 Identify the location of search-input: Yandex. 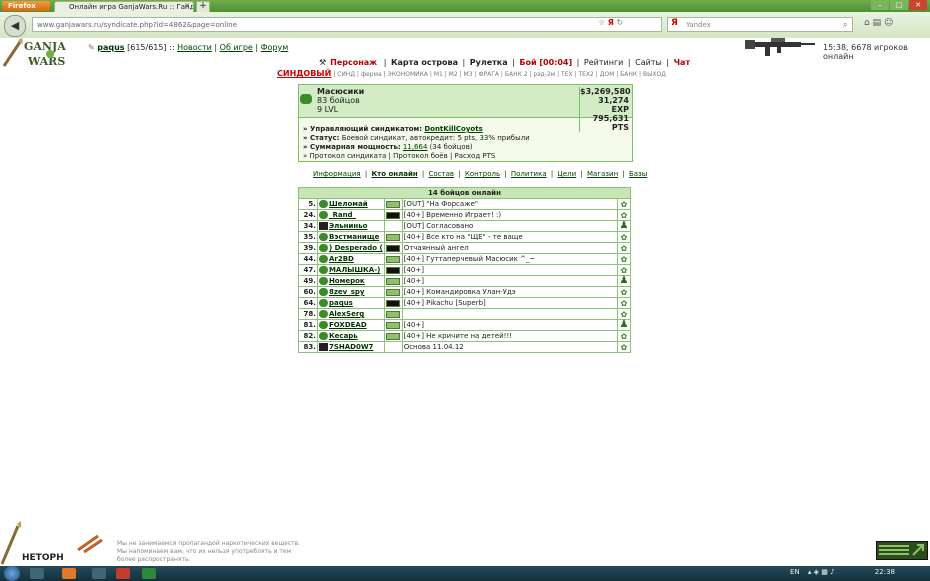
(760, 24).